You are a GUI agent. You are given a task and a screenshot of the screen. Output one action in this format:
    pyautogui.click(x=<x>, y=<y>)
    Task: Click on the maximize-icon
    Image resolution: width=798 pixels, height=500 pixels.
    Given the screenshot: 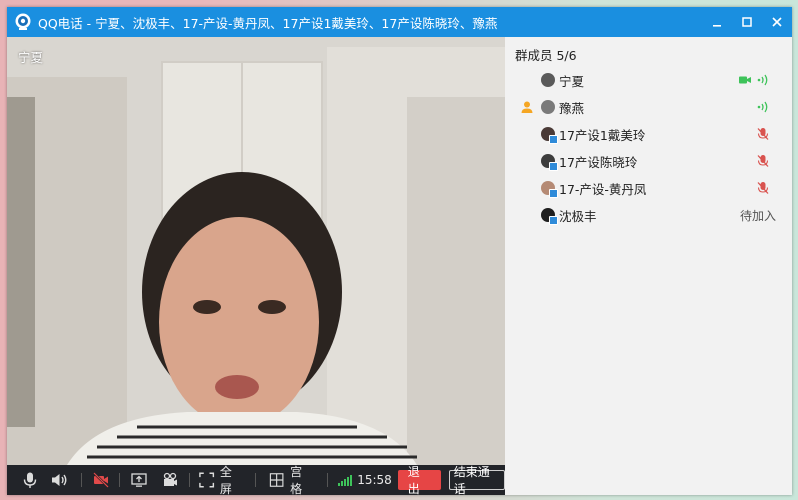 What is the action you would take?
    pyautogui.click(x=747, y=22)
    